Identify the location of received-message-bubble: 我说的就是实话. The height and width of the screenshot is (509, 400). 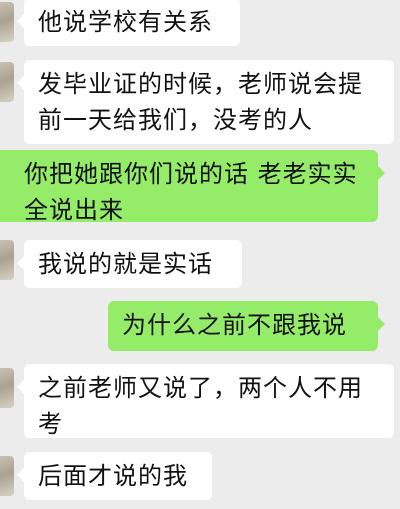
(129, 264).